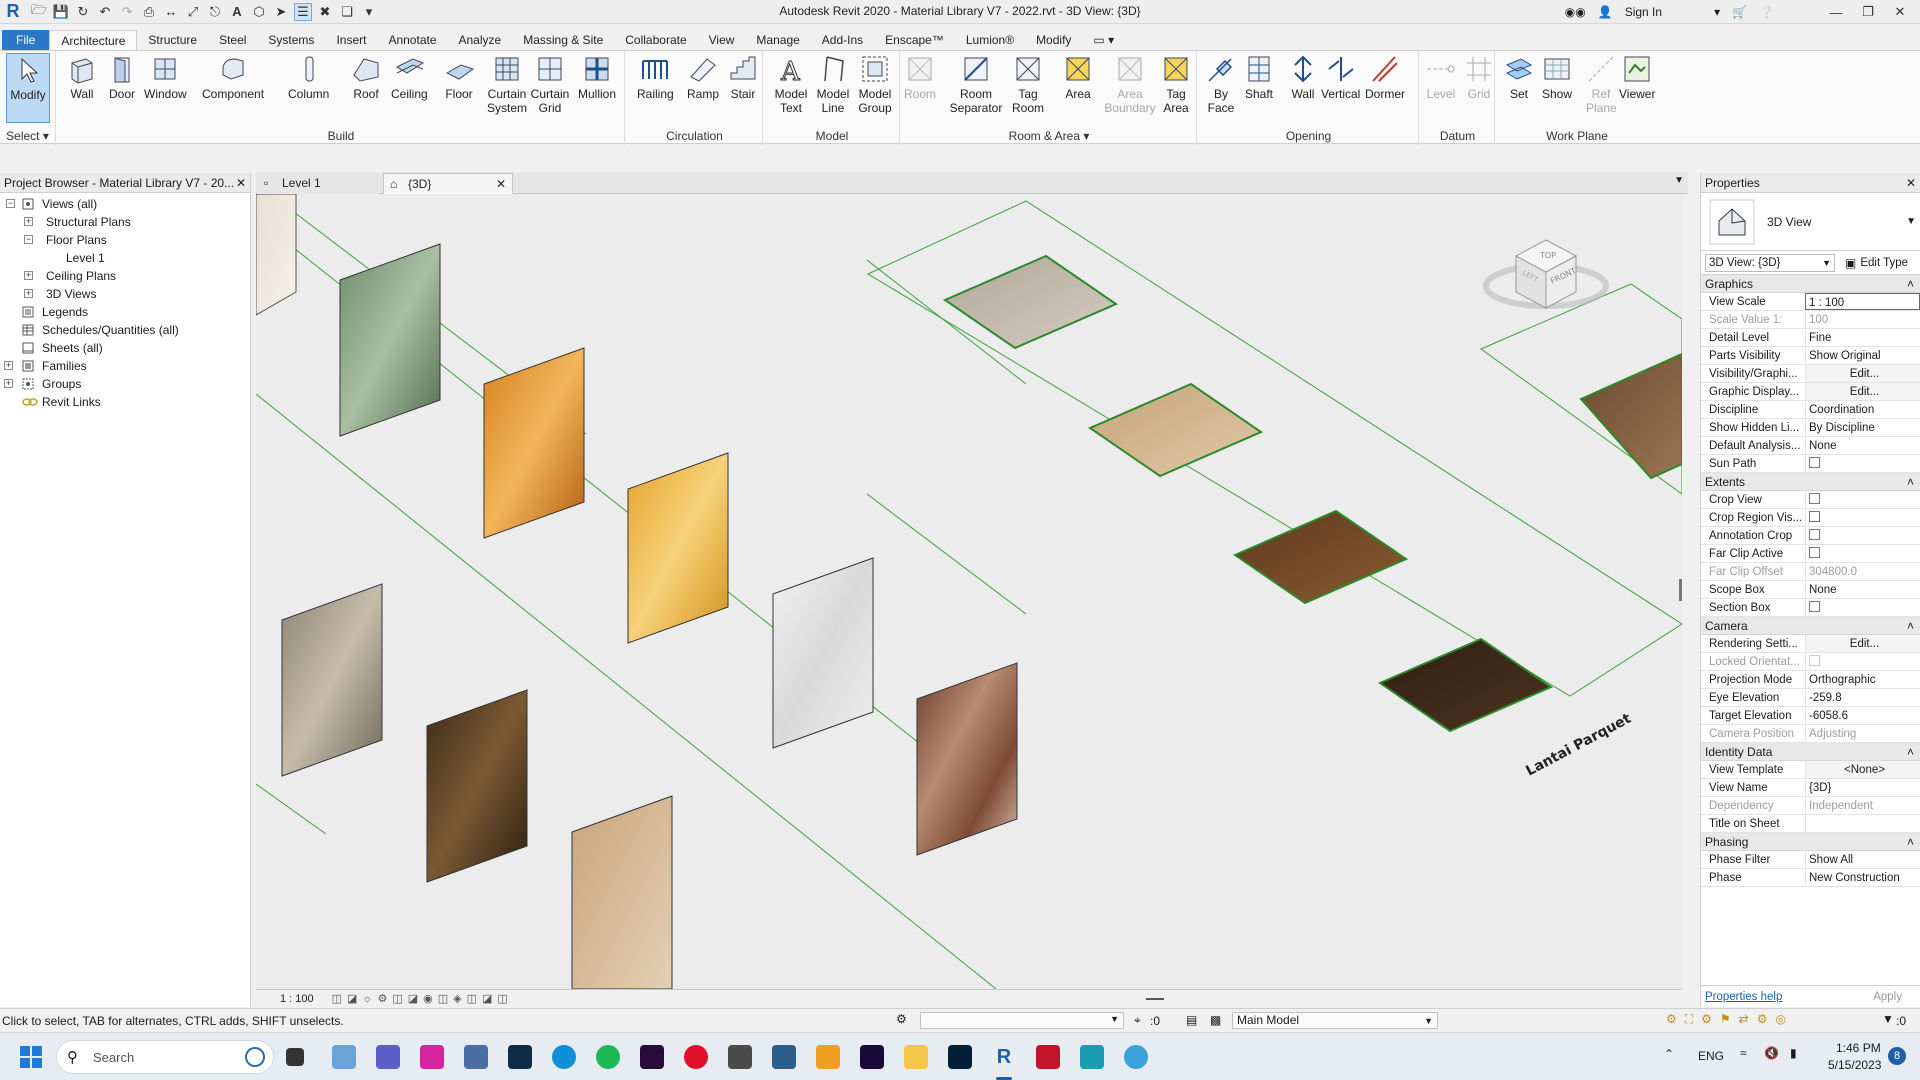  Describe the element at coordinates (655, 40) in the screenshot. I see `tab-collaborate: Collaborate` at that location.